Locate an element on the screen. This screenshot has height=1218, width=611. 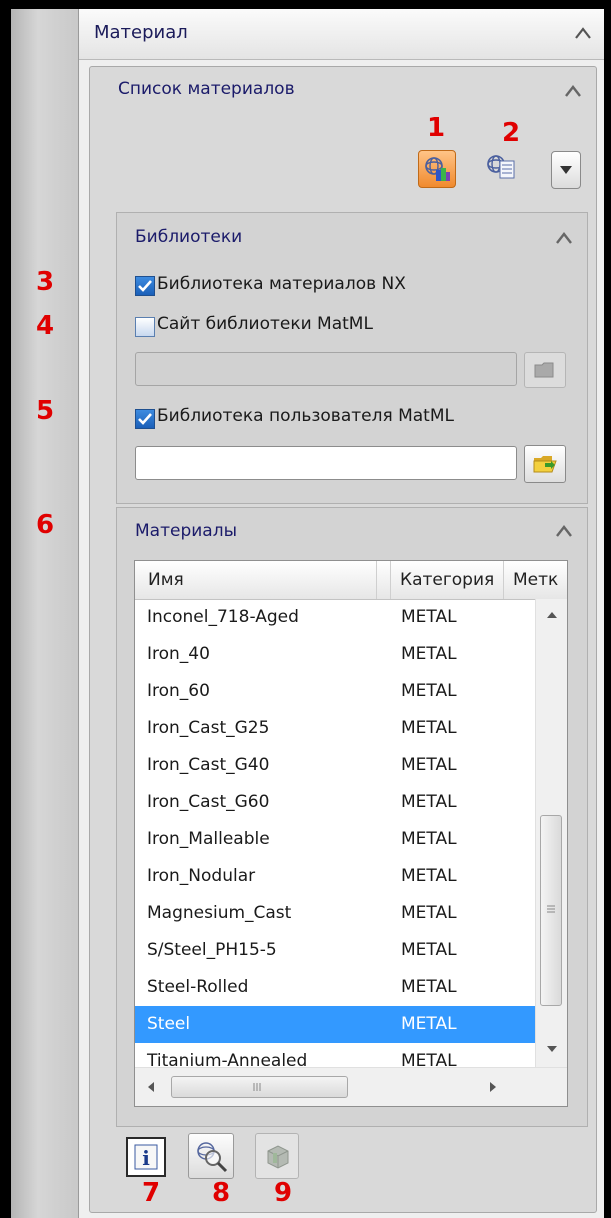
vertical-scrollbar is located at coordinates (551, 833).